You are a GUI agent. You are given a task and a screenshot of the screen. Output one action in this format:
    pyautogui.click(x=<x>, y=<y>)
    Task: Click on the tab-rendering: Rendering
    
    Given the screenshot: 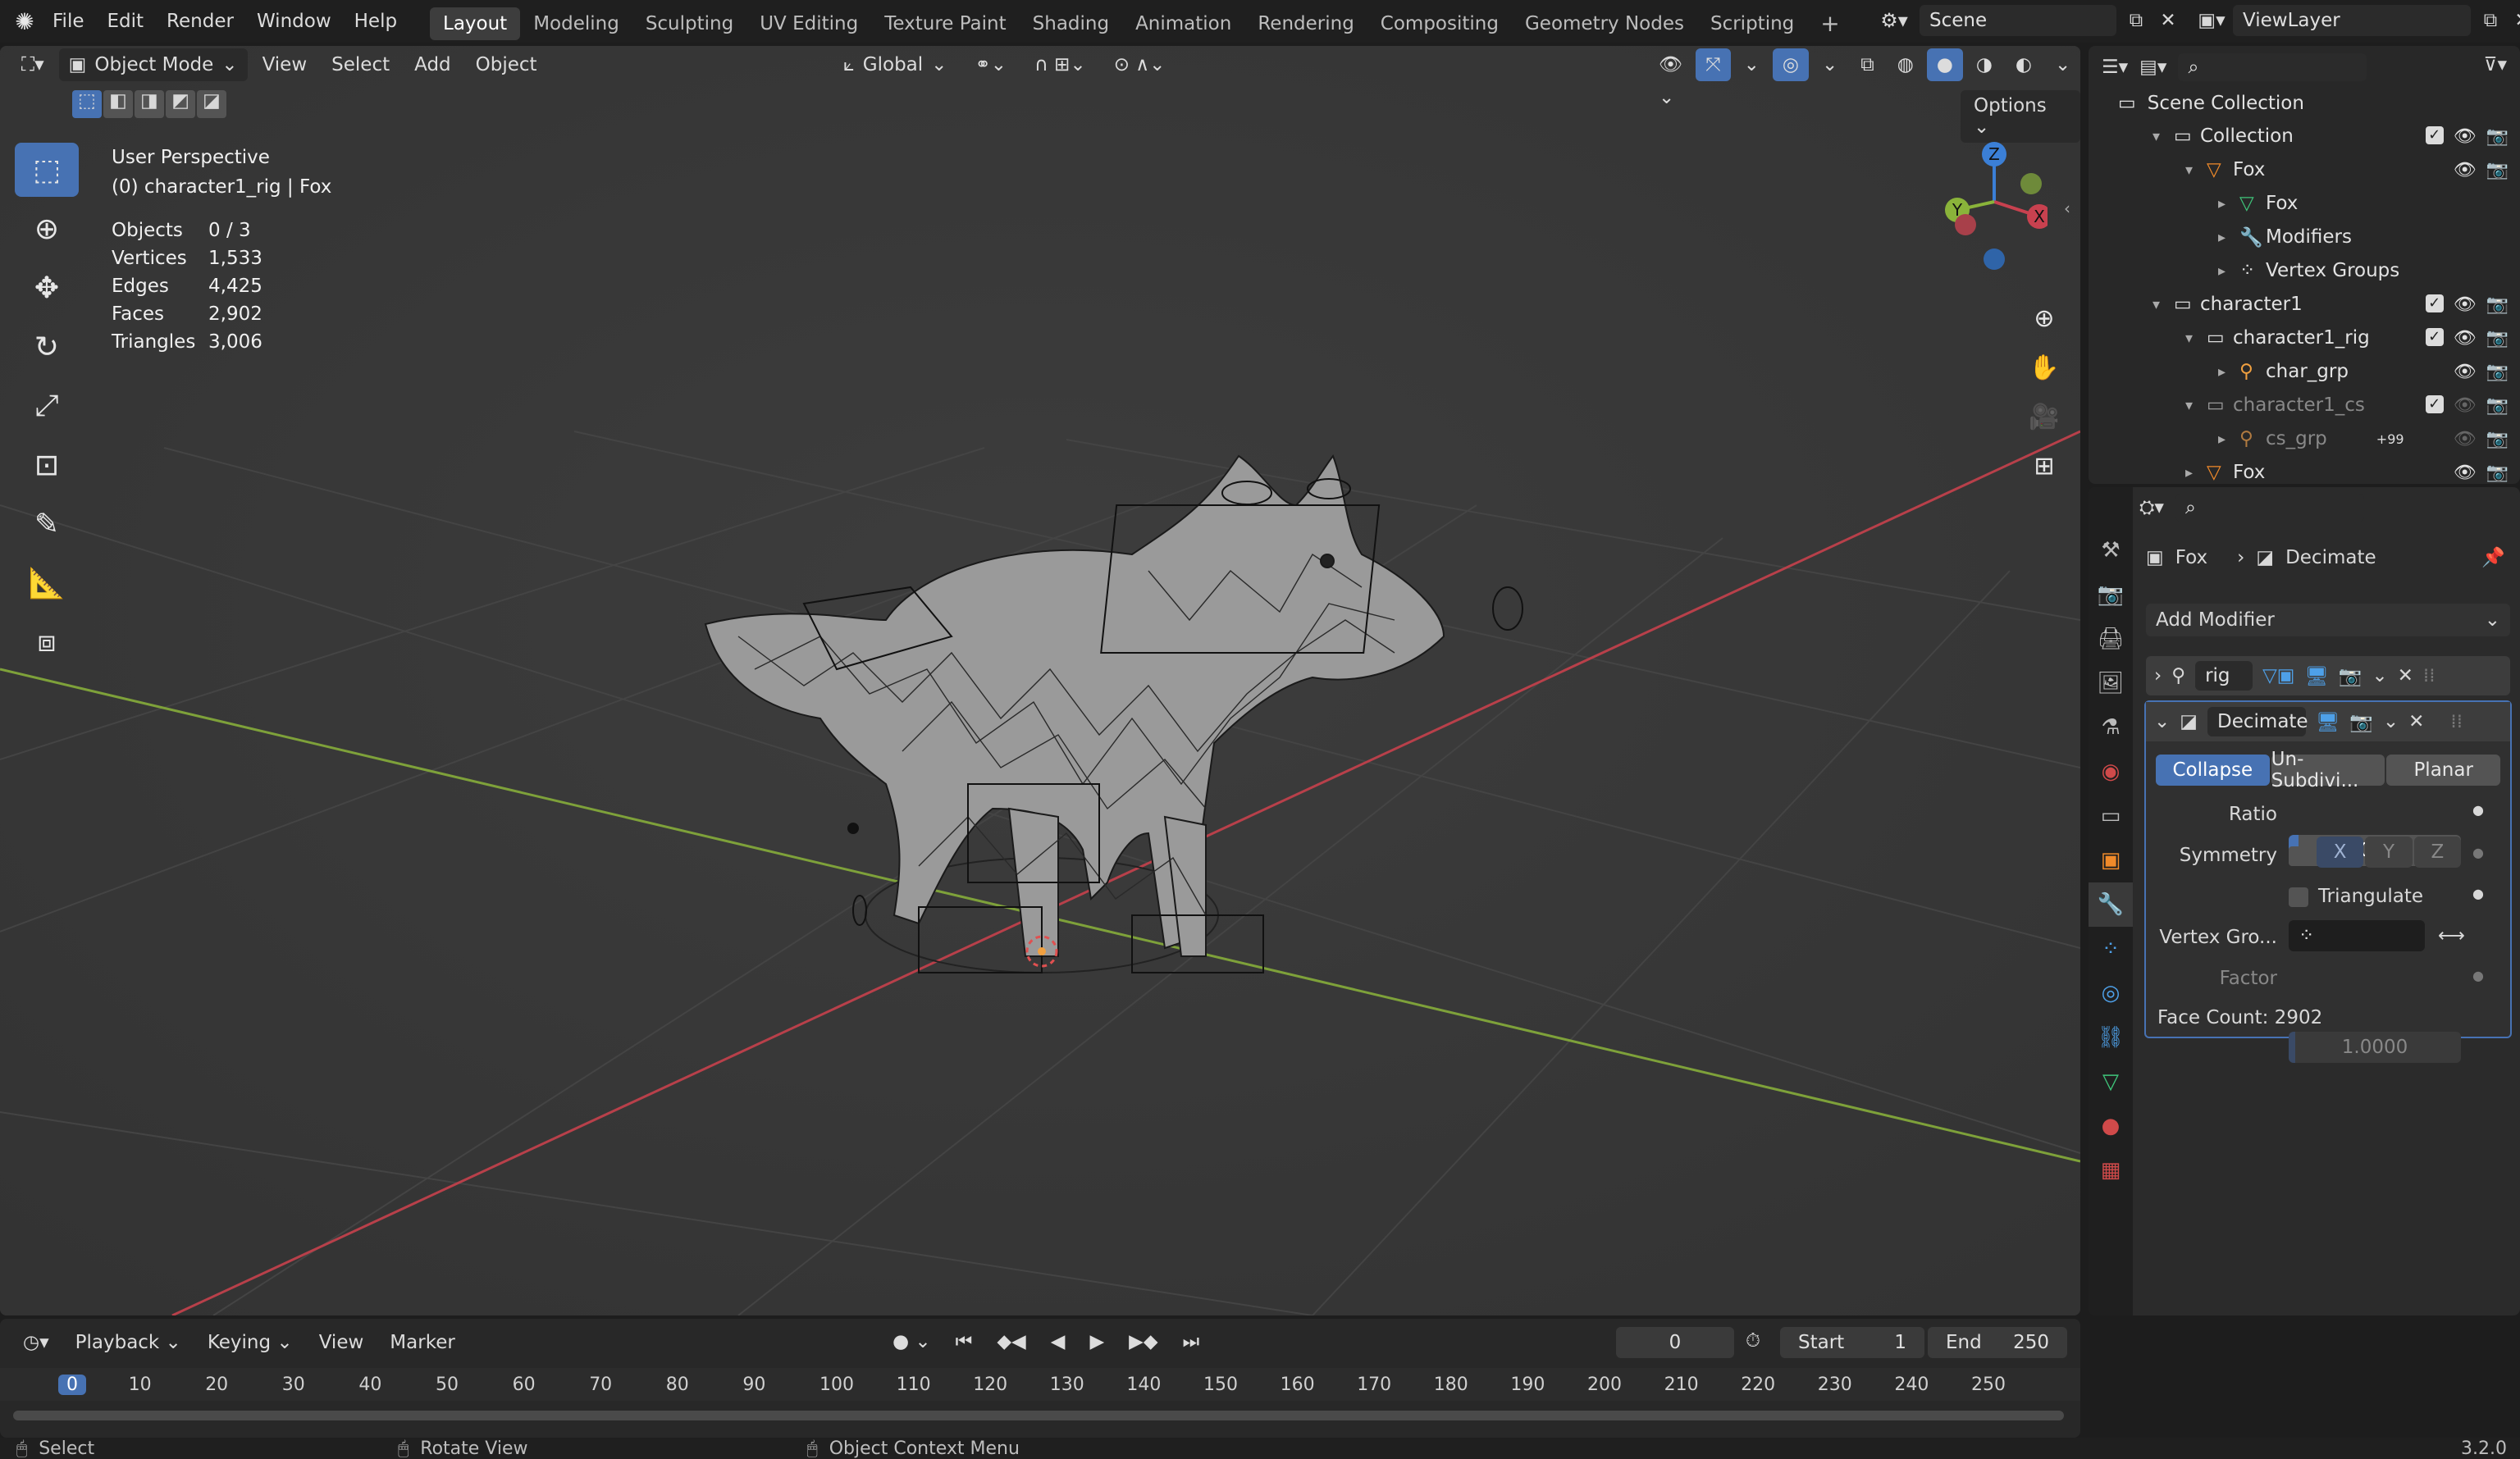 What is the action you would take?
    pyautogui.click(x=1305, y=24)
    